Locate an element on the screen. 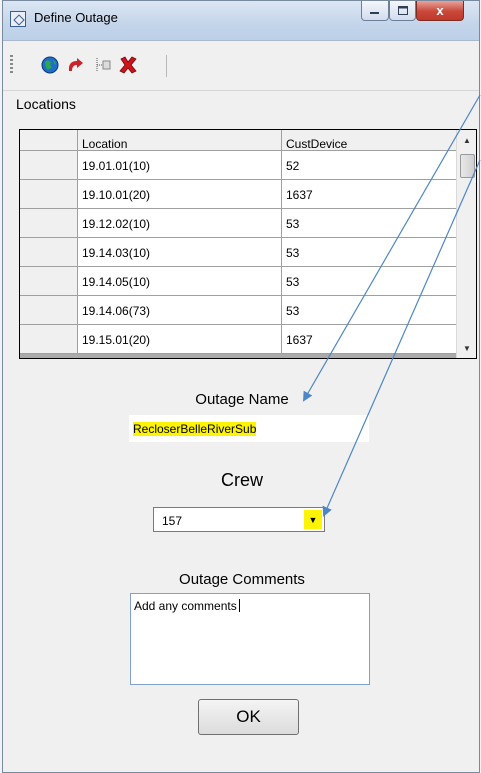  globe-icon is located at coordinates (50, 65).